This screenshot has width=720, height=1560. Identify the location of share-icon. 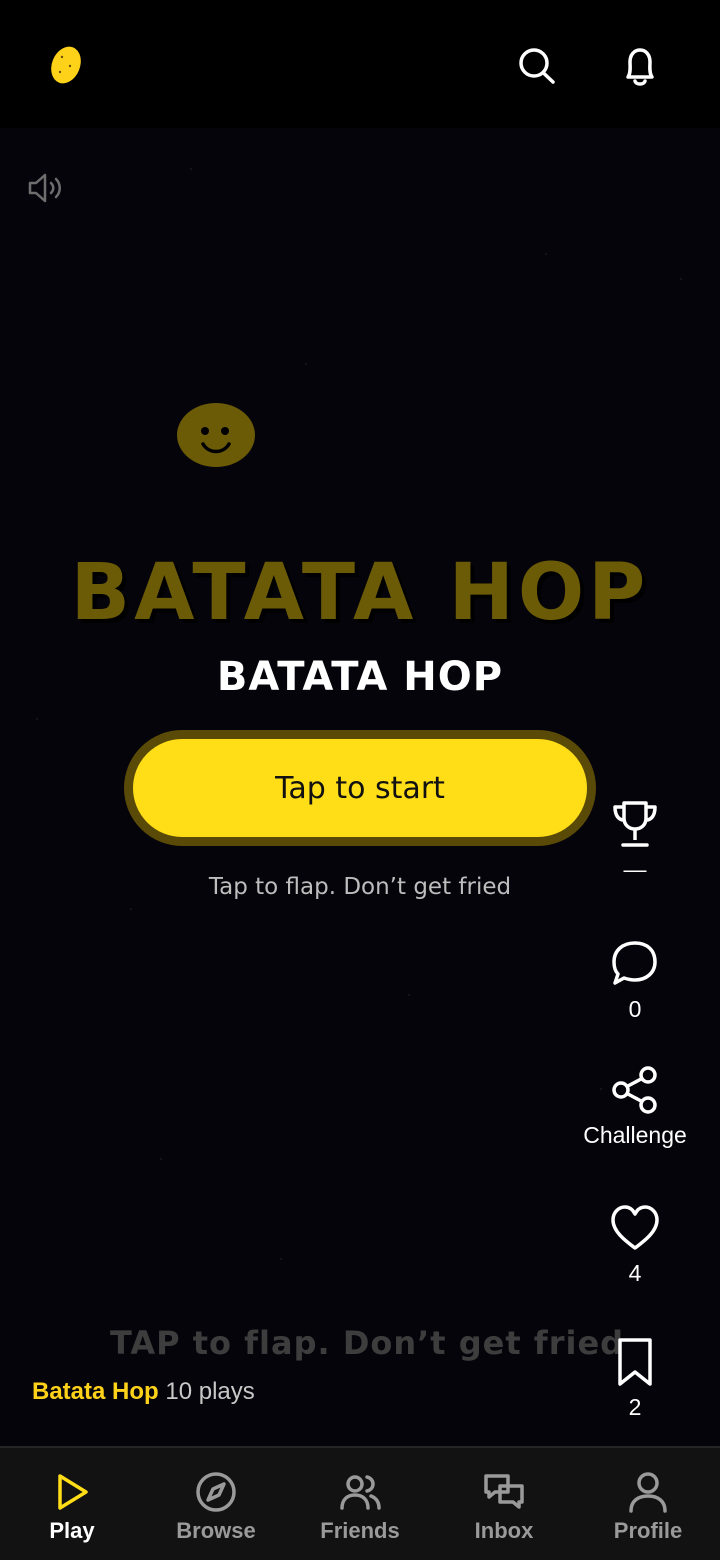
(634, 1090).